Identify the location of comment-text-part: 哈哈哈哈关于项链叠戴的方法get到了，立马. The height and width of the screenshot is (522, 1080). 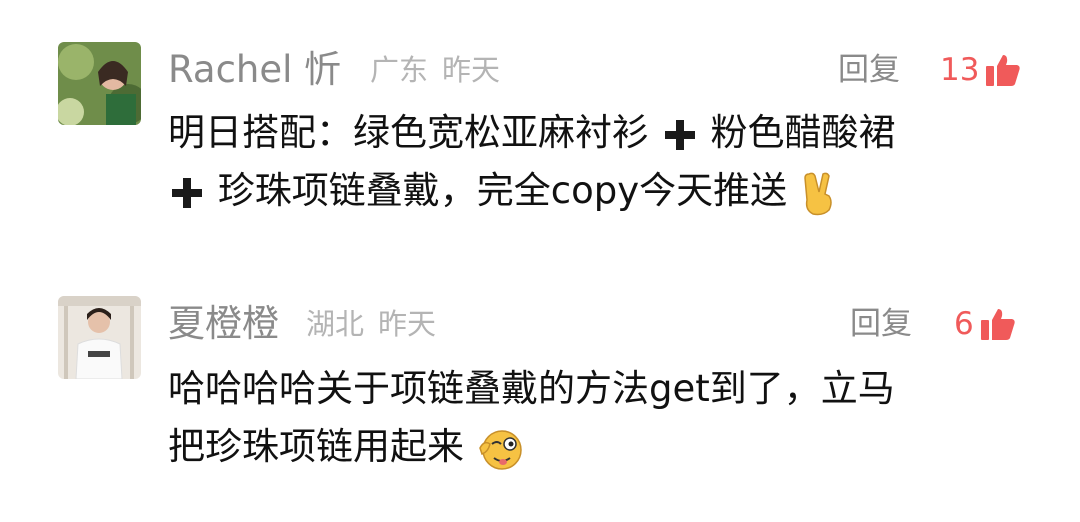
(531, 388).